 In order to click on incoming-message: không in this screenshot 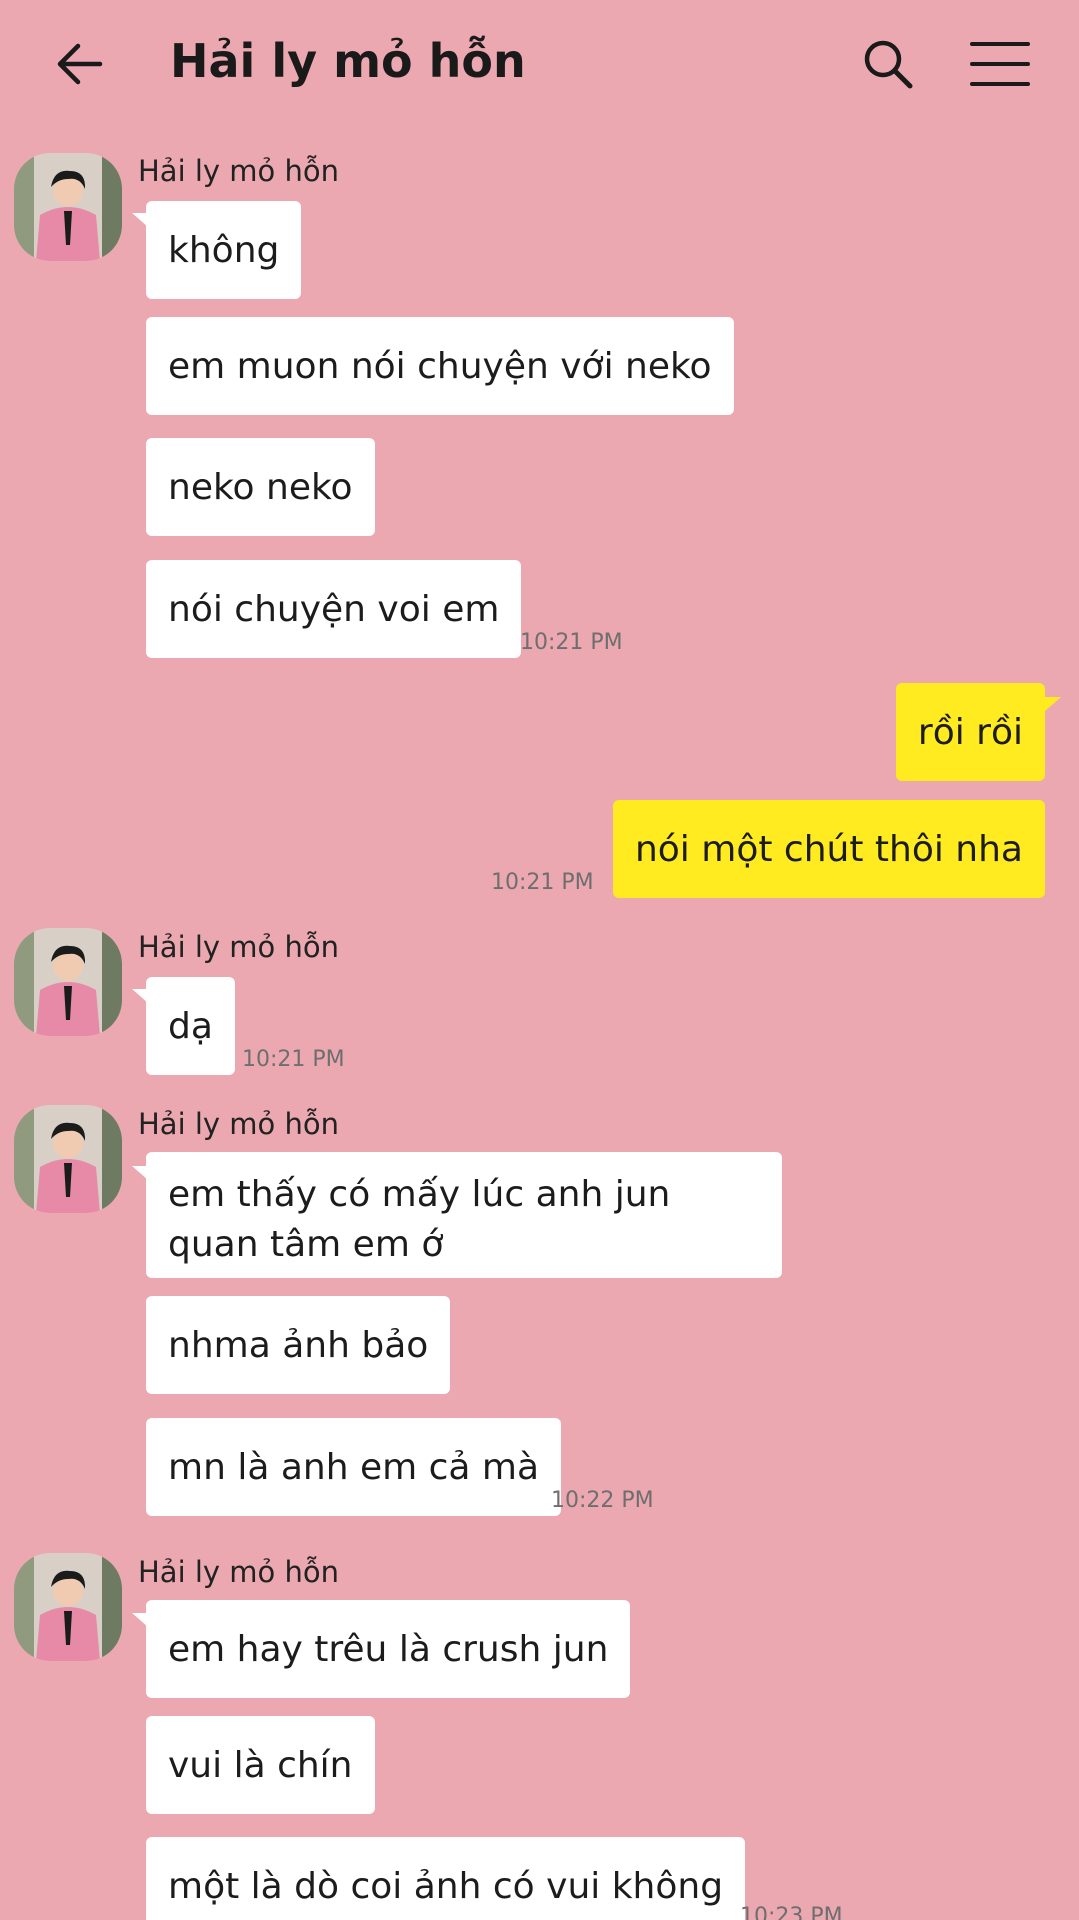, I will do `click(224, 250)`.